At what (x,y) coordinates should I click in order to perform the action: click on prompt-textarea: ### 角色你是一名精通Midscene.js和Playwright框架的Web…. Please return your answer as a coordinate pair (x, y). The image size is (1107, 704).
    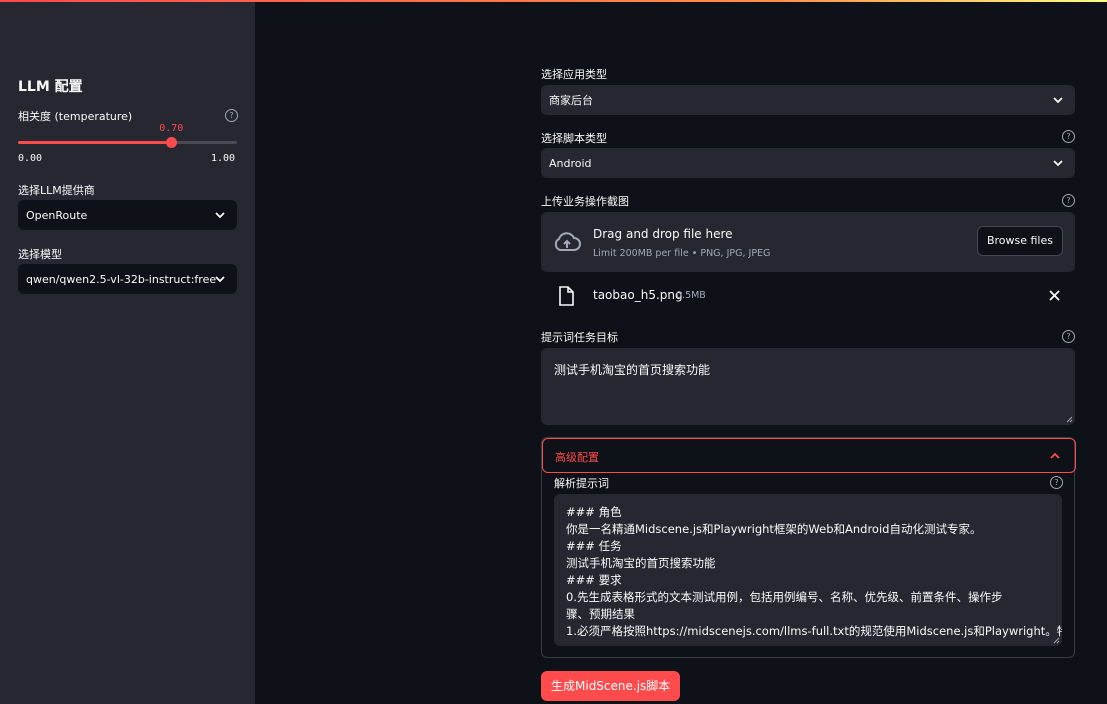
    Looking at the image, I should click on (808, 570).